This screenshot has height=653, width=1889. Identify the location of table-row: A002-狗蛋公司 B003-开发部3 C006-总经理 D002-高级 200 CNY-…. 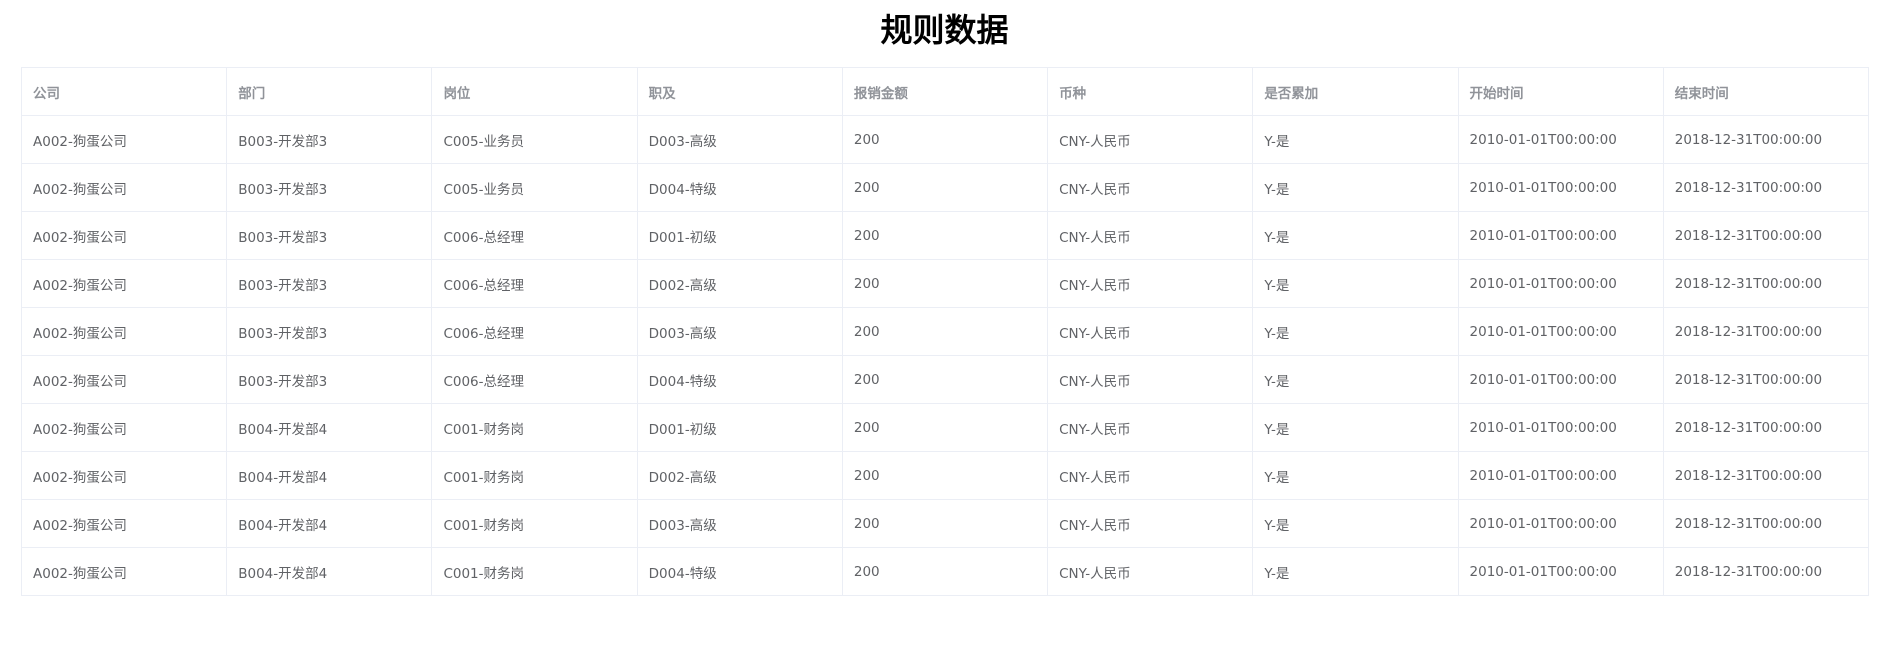
(945, 283).